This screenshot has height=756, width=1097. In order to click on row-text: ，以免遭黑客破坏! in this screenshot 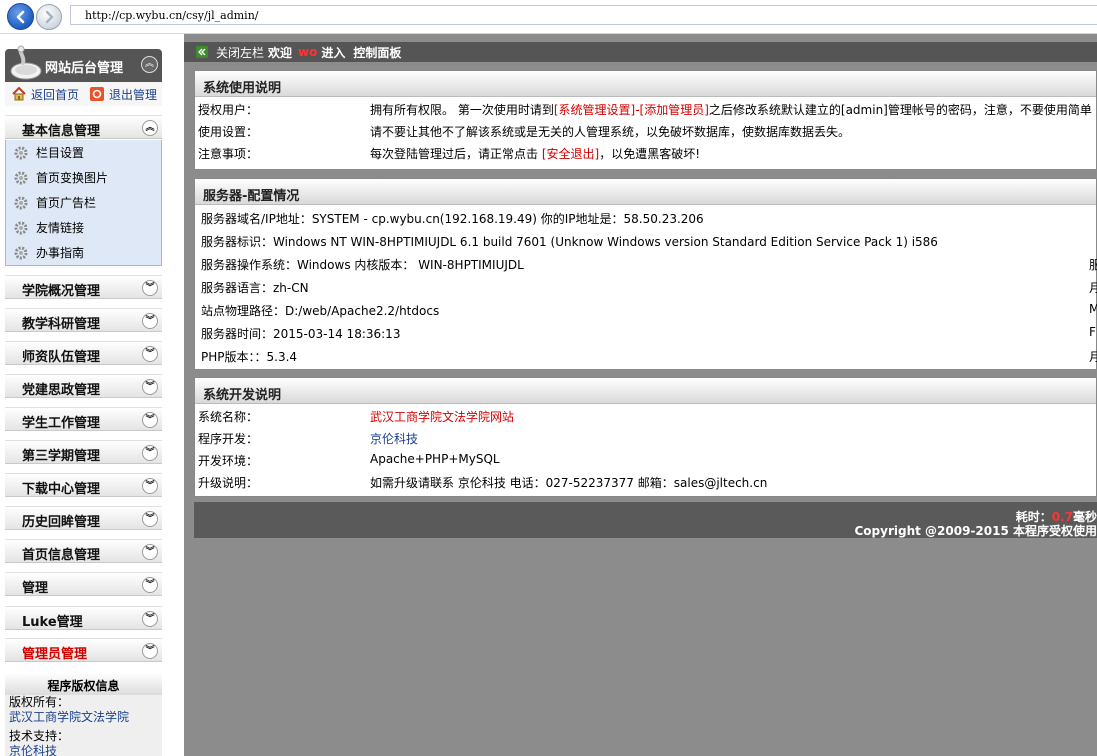, I will do `click(650, 154)`.